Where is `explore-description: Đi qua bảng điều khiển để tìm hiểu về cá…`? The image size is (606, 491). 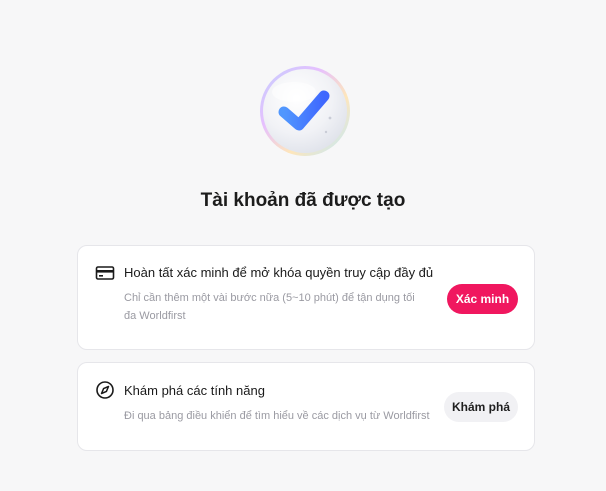
explore-description: Đi qua bảng điều khiển để tìm hiểu về cá… is located at coordinates (277, 416).